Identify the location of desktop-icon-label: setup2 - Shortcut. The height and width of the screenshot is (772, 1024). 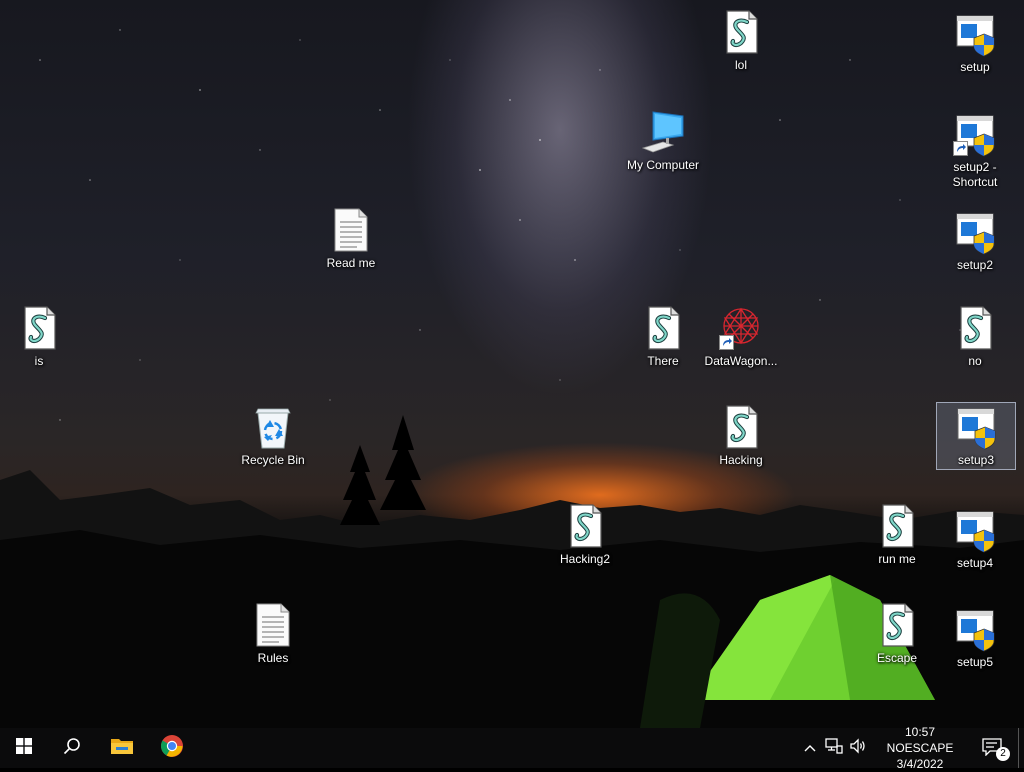
(975, 174).